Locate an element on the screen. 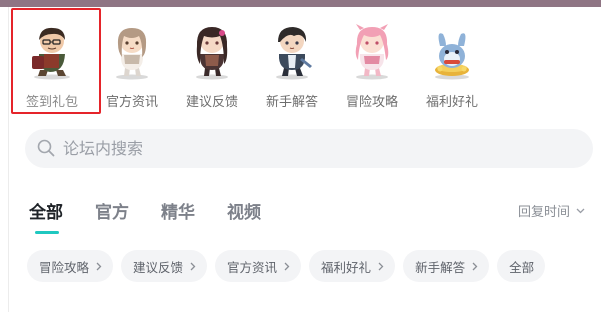 The height and width of the screenshot is (312, 601). tab-label: 官方 is located at coordinates (112, 213).